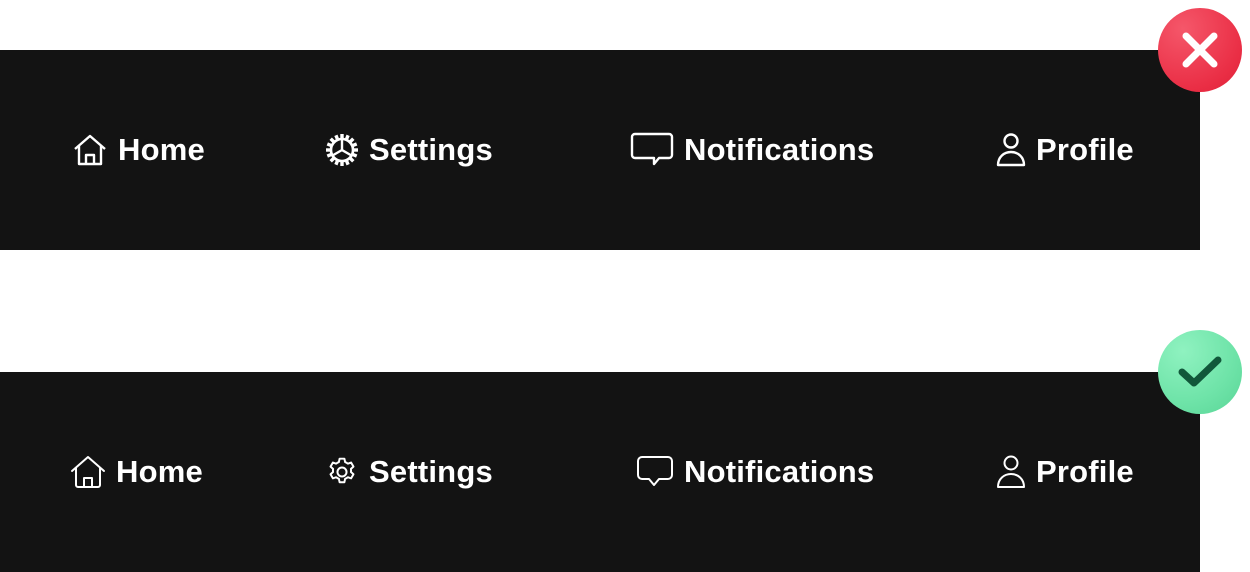 The width and height of the screenshot is (1250, 572). I want to click on incorrect-badge, so click(1200, 50).